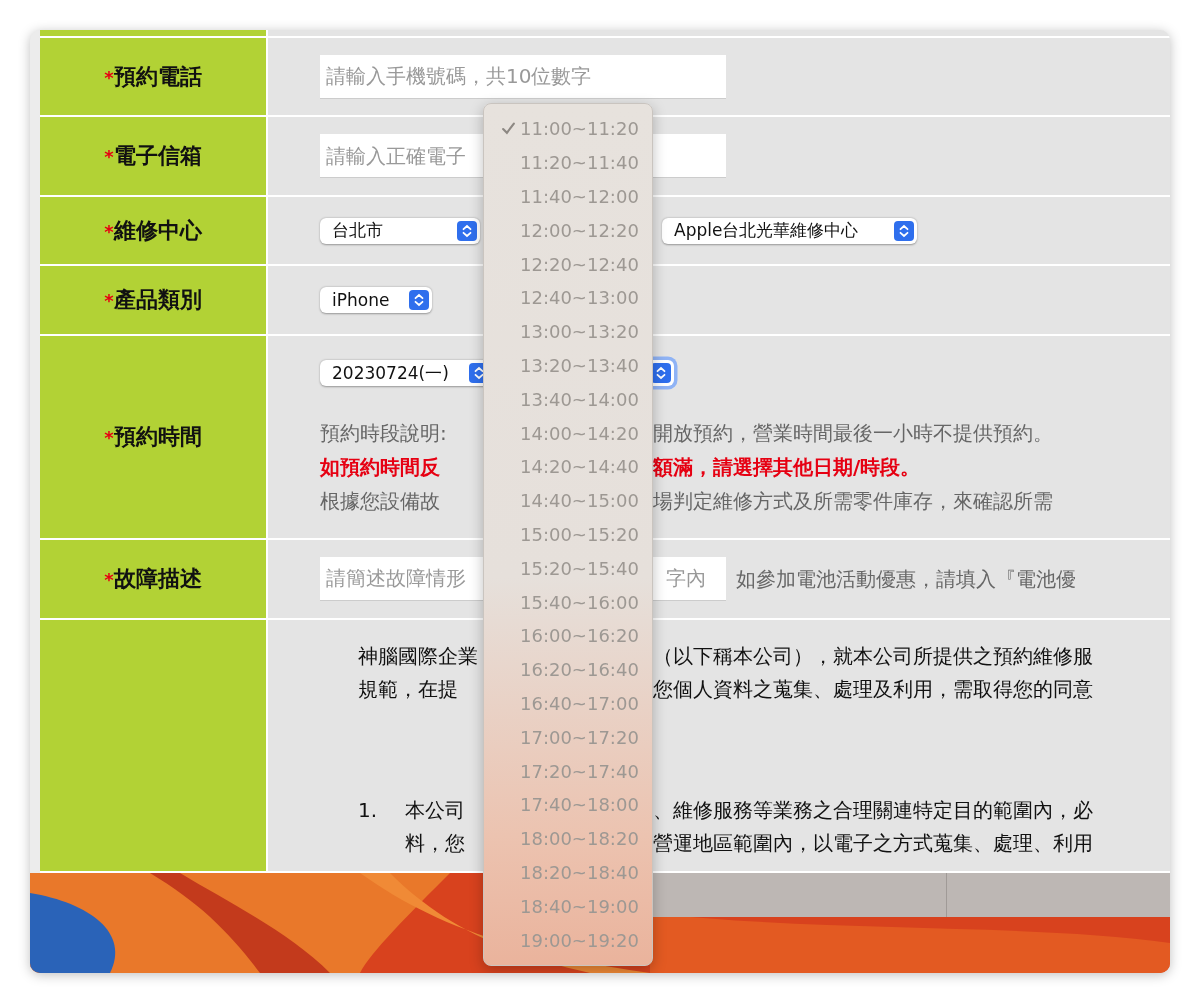 This screenshot has width=1200, height=1005. I want to click on terms-text: 神腦國際企業, so click(418, 656).